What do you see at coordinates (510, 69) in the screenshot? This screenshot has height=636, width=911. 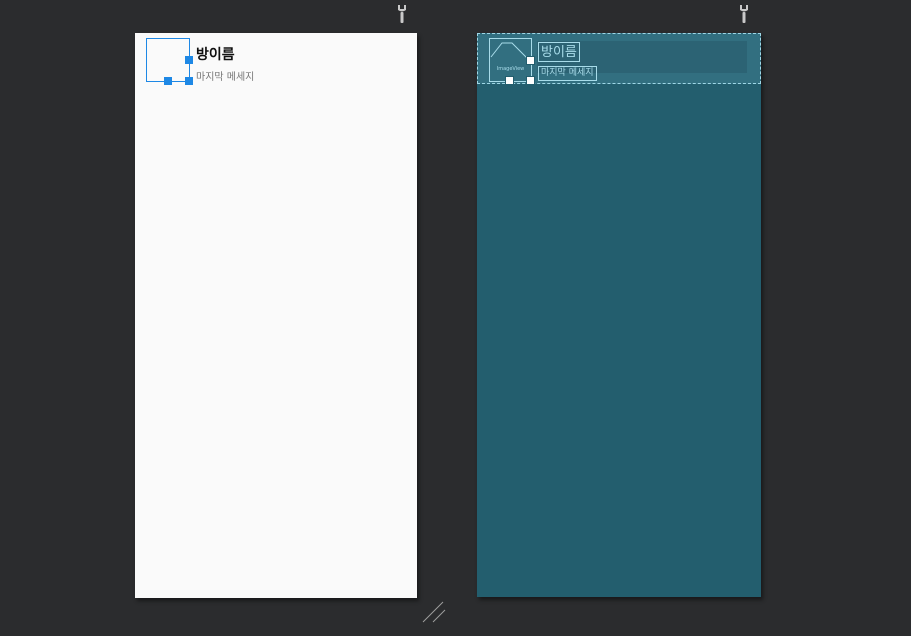 I see `image-view-label: ImageView` at bounding box center [510, 69].